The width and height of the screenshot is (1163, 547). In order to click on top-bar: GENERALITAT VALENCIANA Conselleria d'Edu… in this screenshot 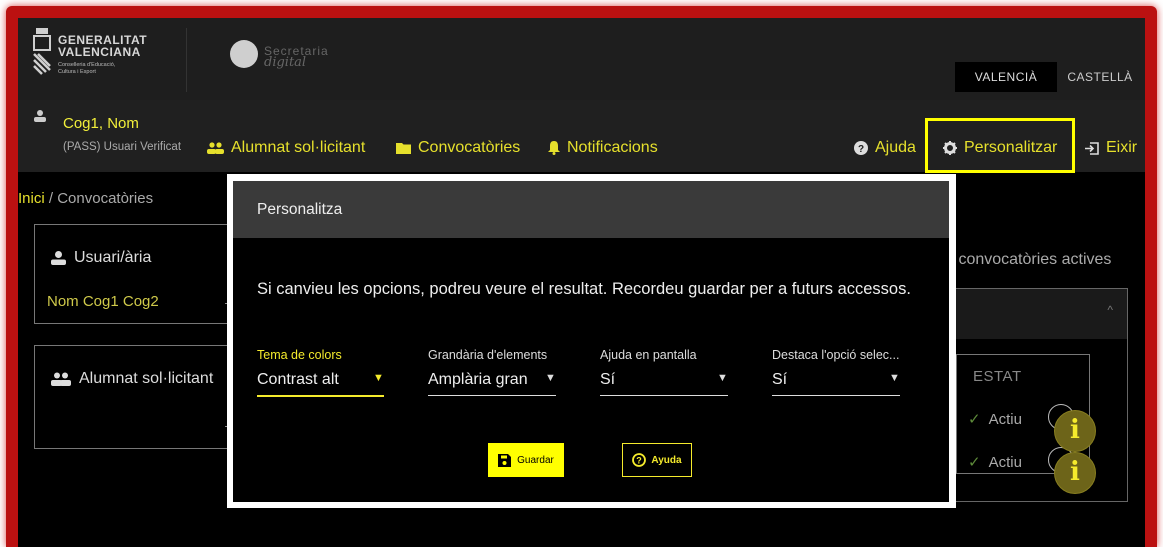, I will do `click(581, 59)`.